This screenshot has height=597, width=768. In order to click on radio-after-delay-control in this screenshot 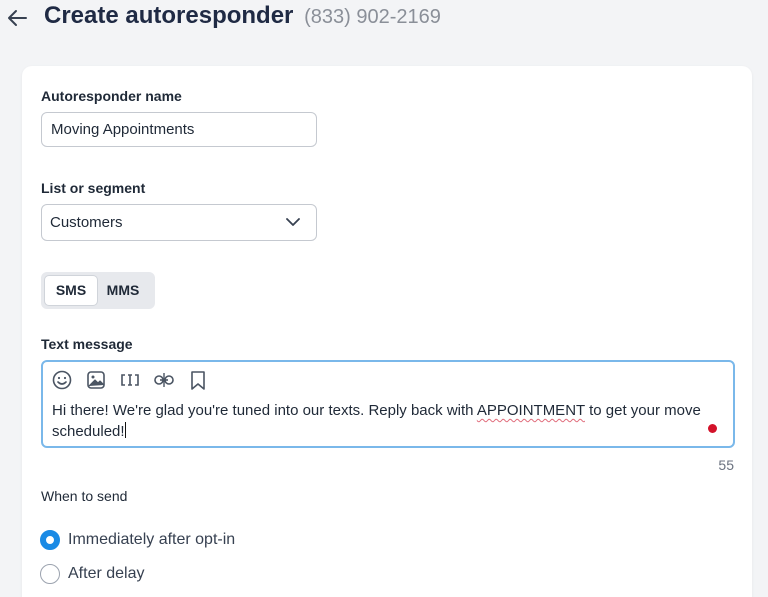, I will do `click(50, 574)`.